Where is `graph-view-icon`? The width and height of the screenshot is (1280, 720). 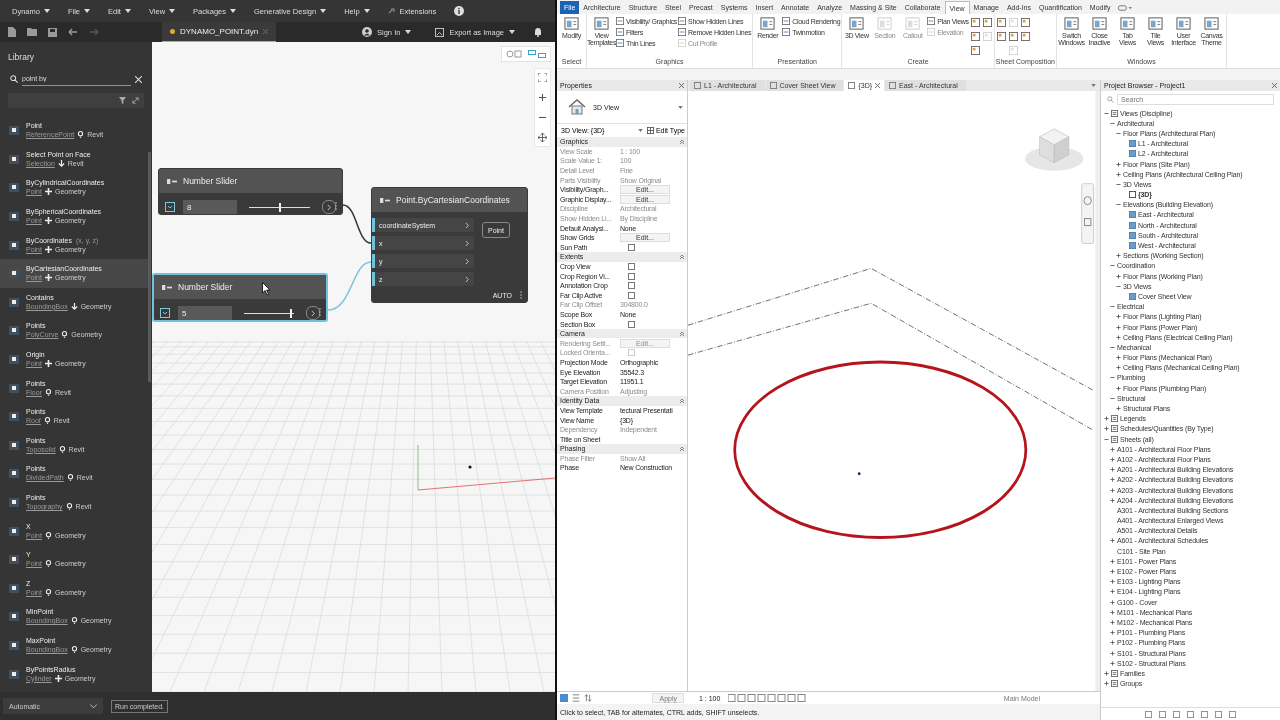
graph-view-icon is located at coordinates (537, 54).